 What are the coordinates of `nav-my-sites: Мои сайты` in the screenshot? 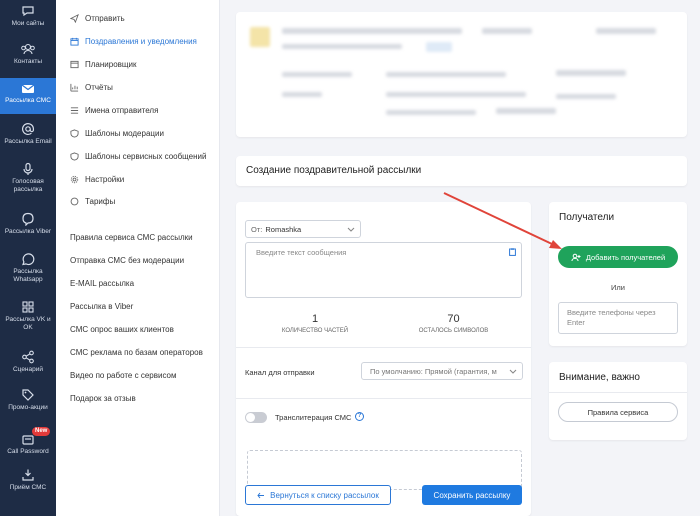 It's located at (28, 21).